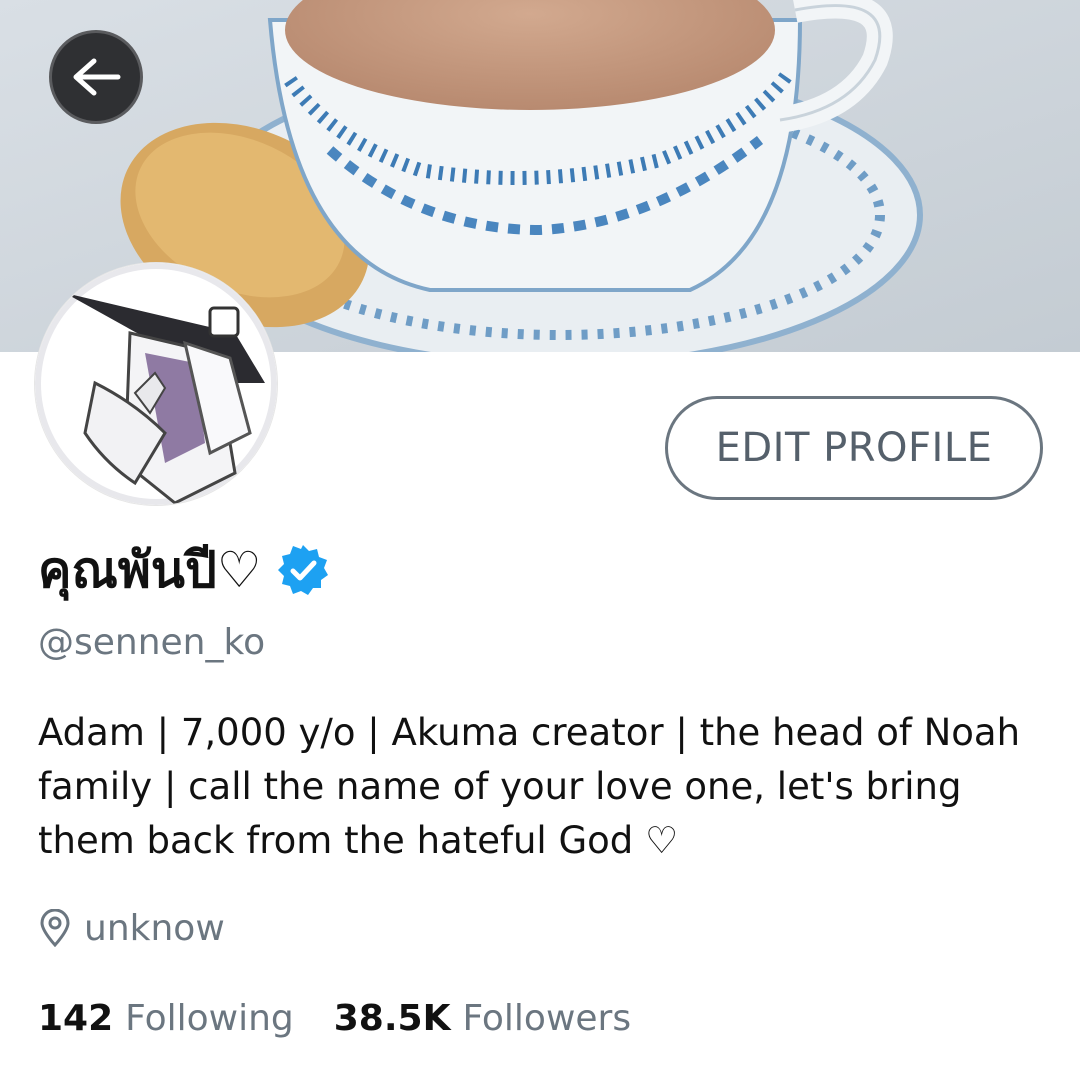  Describe the element at coordinates (854, 448) in the screenshot. I see `edit-profile-button: EDIT PROFILE` at that location.